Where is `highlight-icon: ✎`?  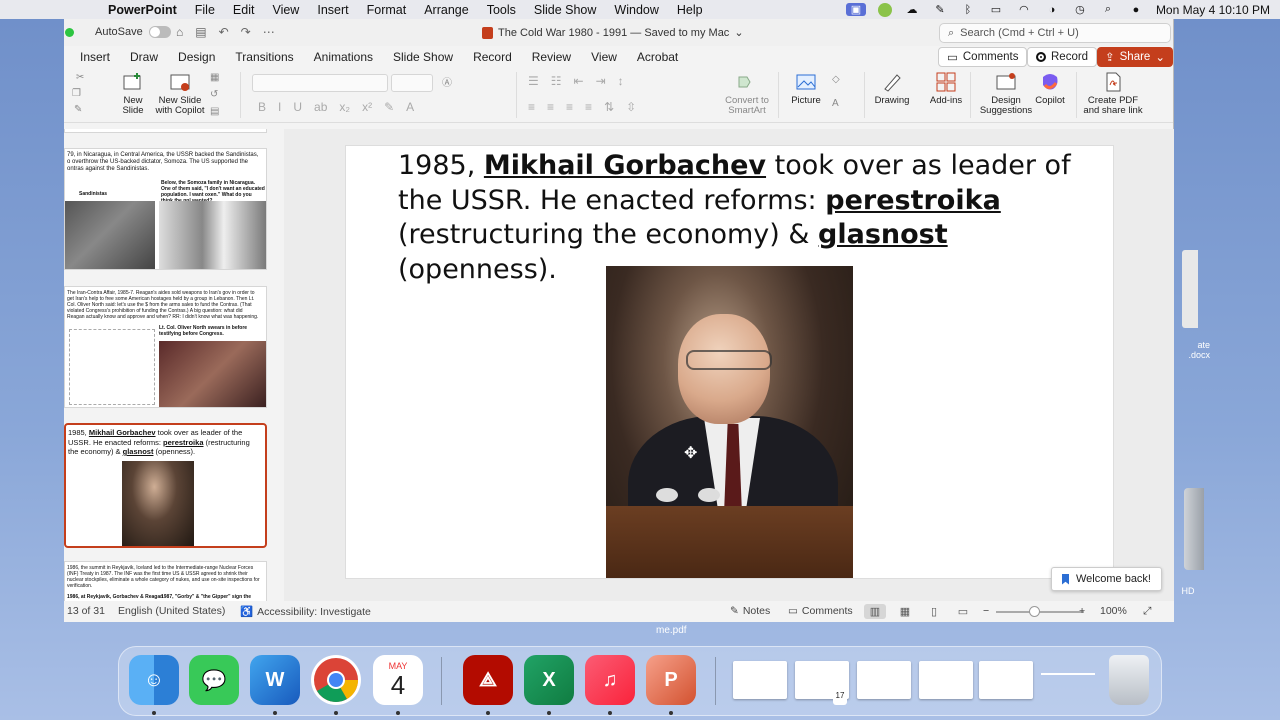
highlight-icon: ✎ is located at coordinates (389, 107).